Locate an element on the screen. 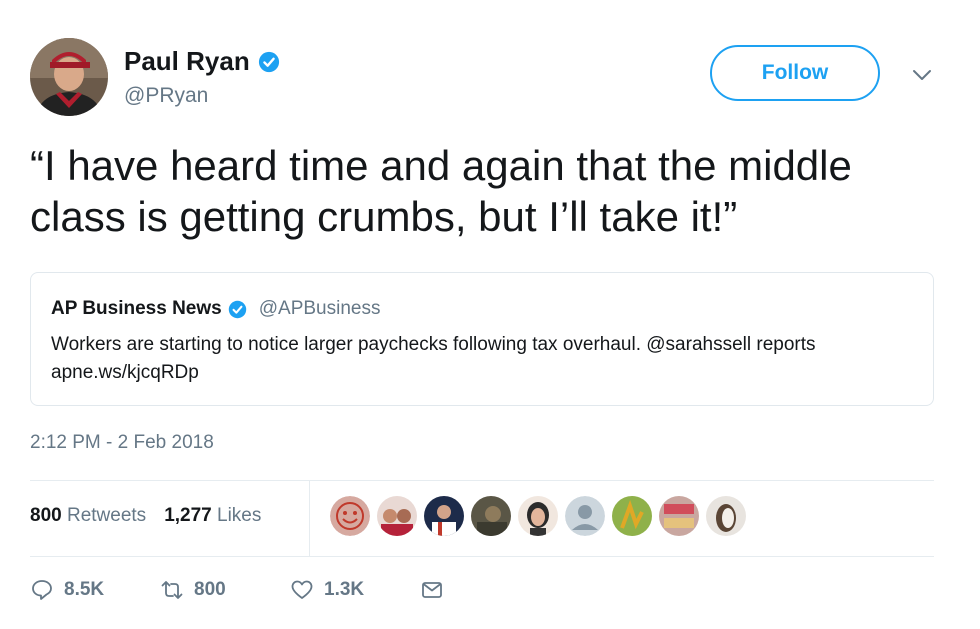 The width and height of the screenshot is (980, 629). like-button: 1.3K is located at coordinates (355, 590).